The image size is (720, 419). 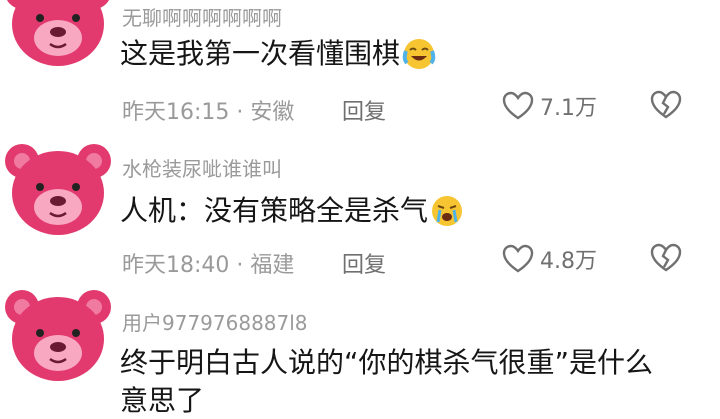 I want to click on comment-text: 这是我第一次看懂围棋, so click(x=260, y=53).